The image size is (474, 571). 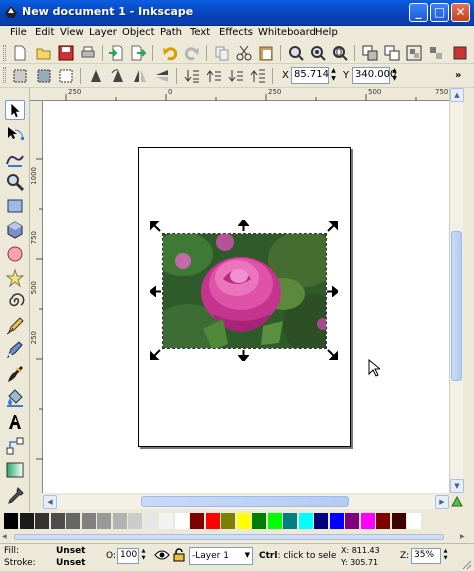 I want to click on ellipse-tool-icon, so click(x=15, y=254).